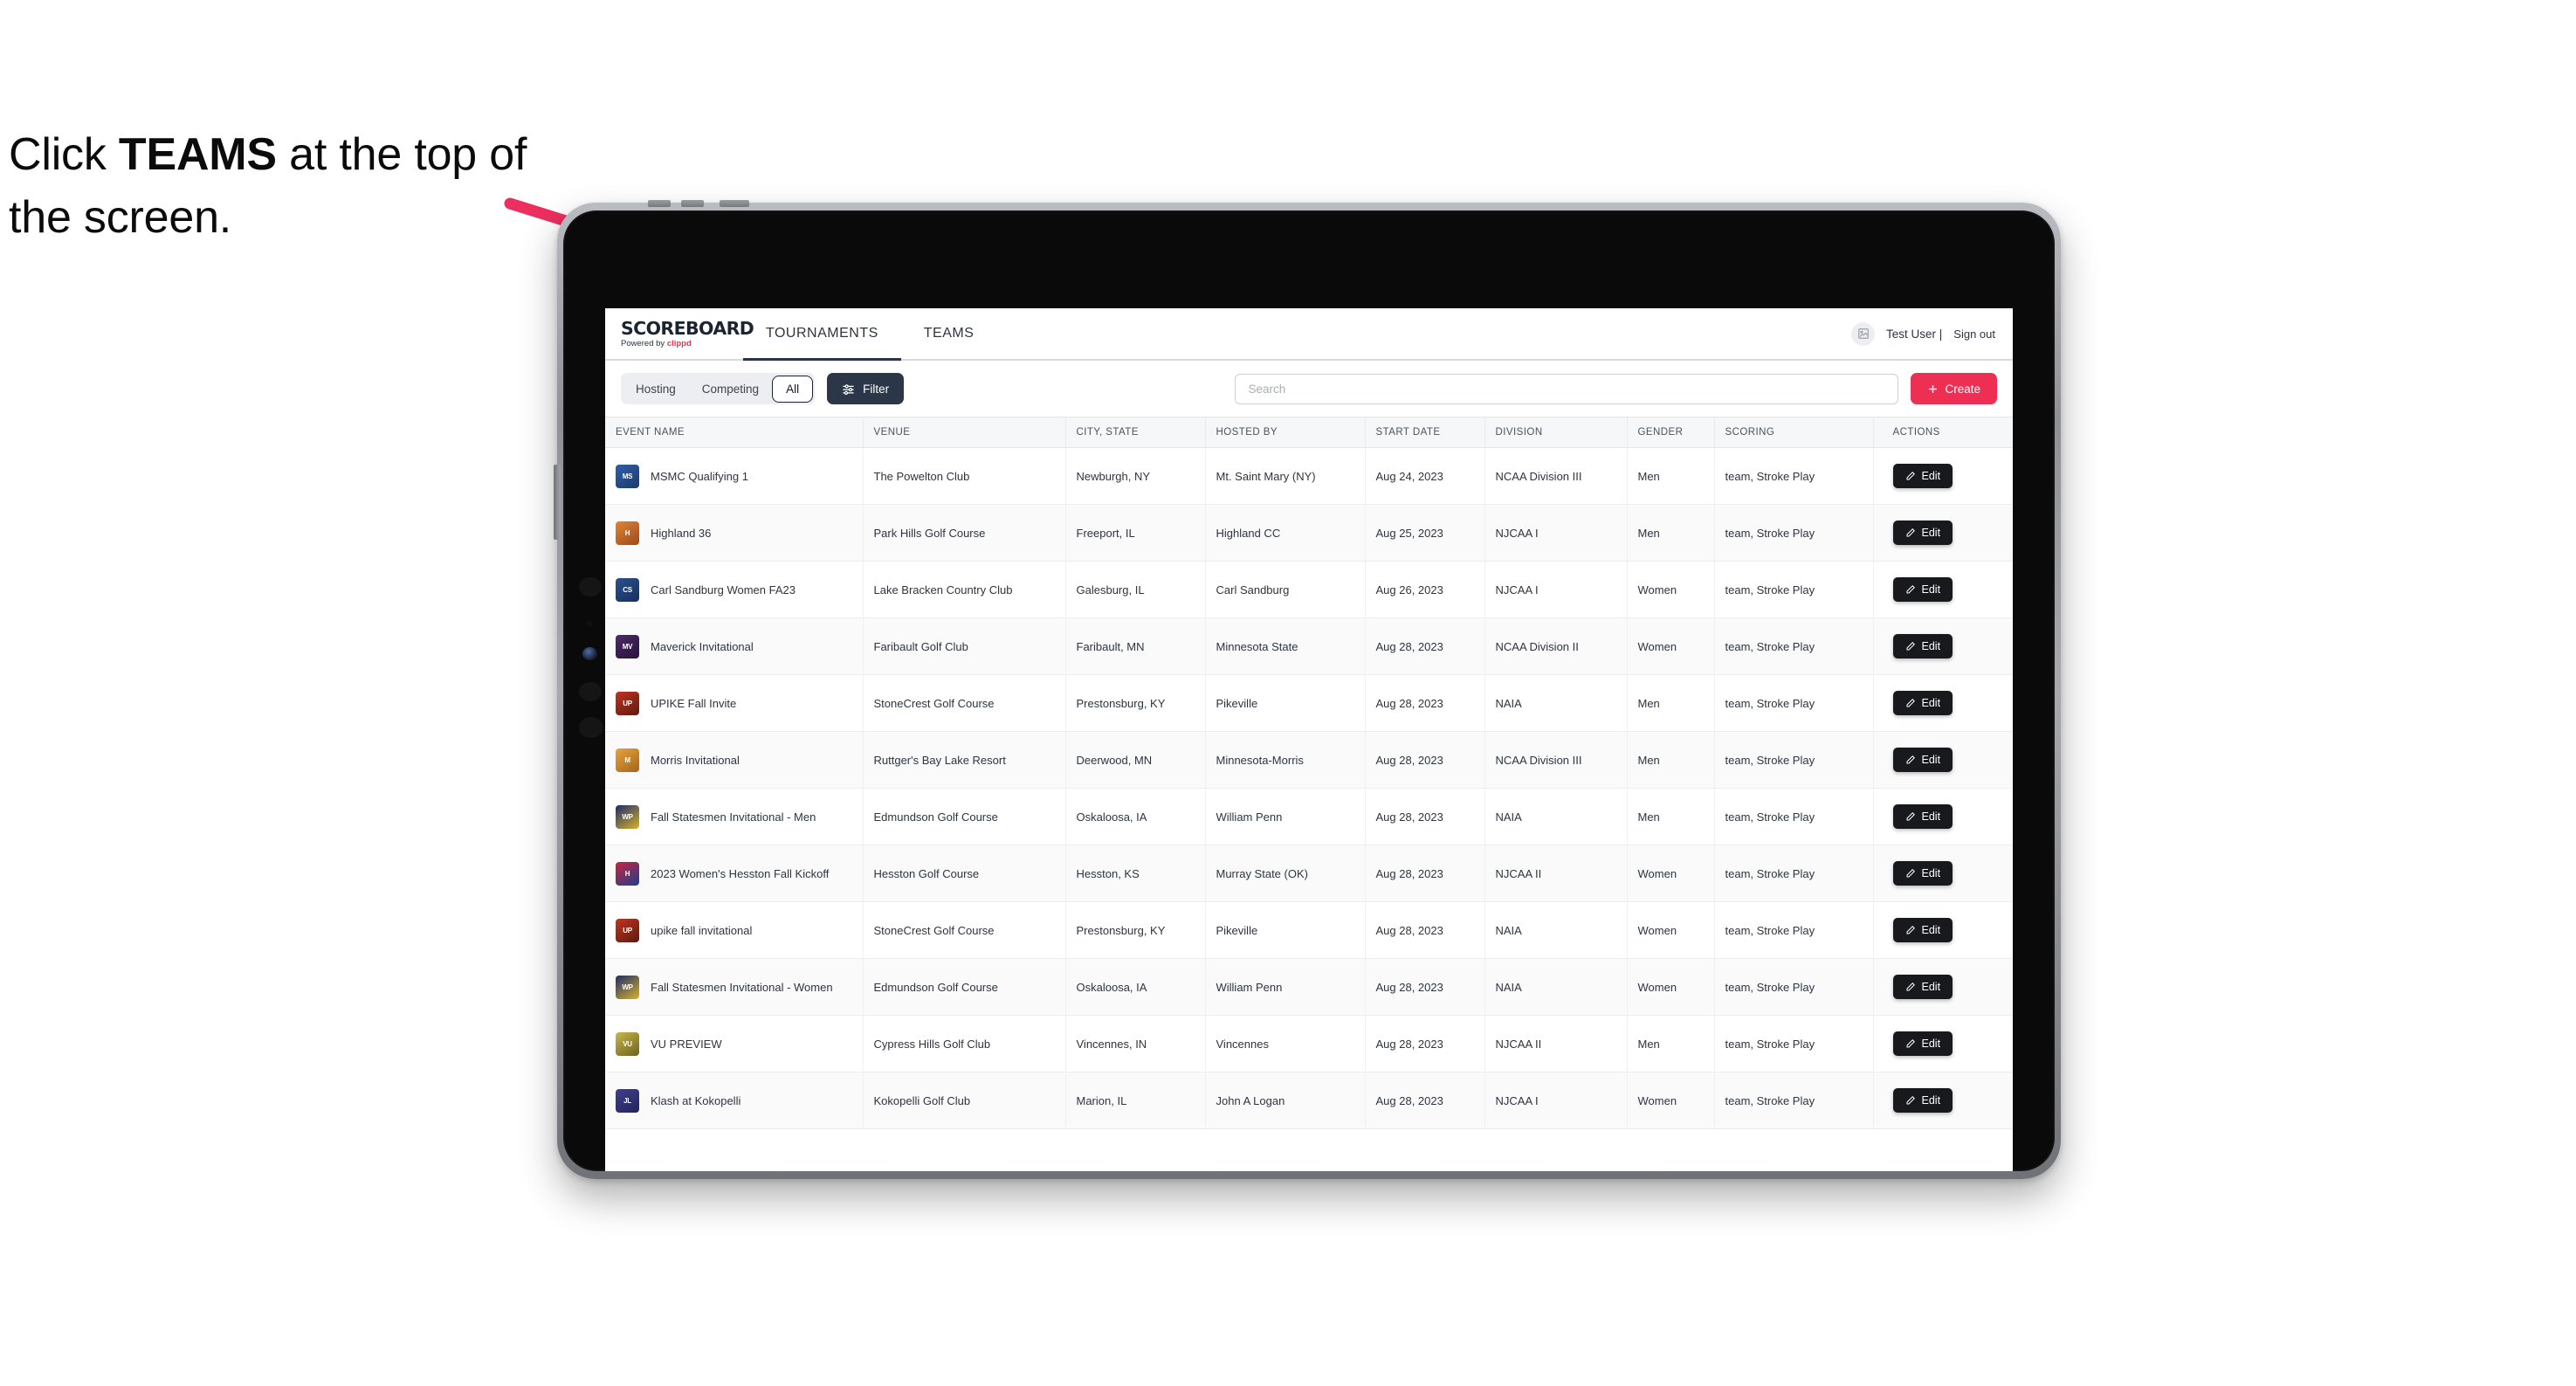  Describe the element at coordinates (1794, 432) in the screenshot. I see `column-header-scoring: SCORING` at that location.